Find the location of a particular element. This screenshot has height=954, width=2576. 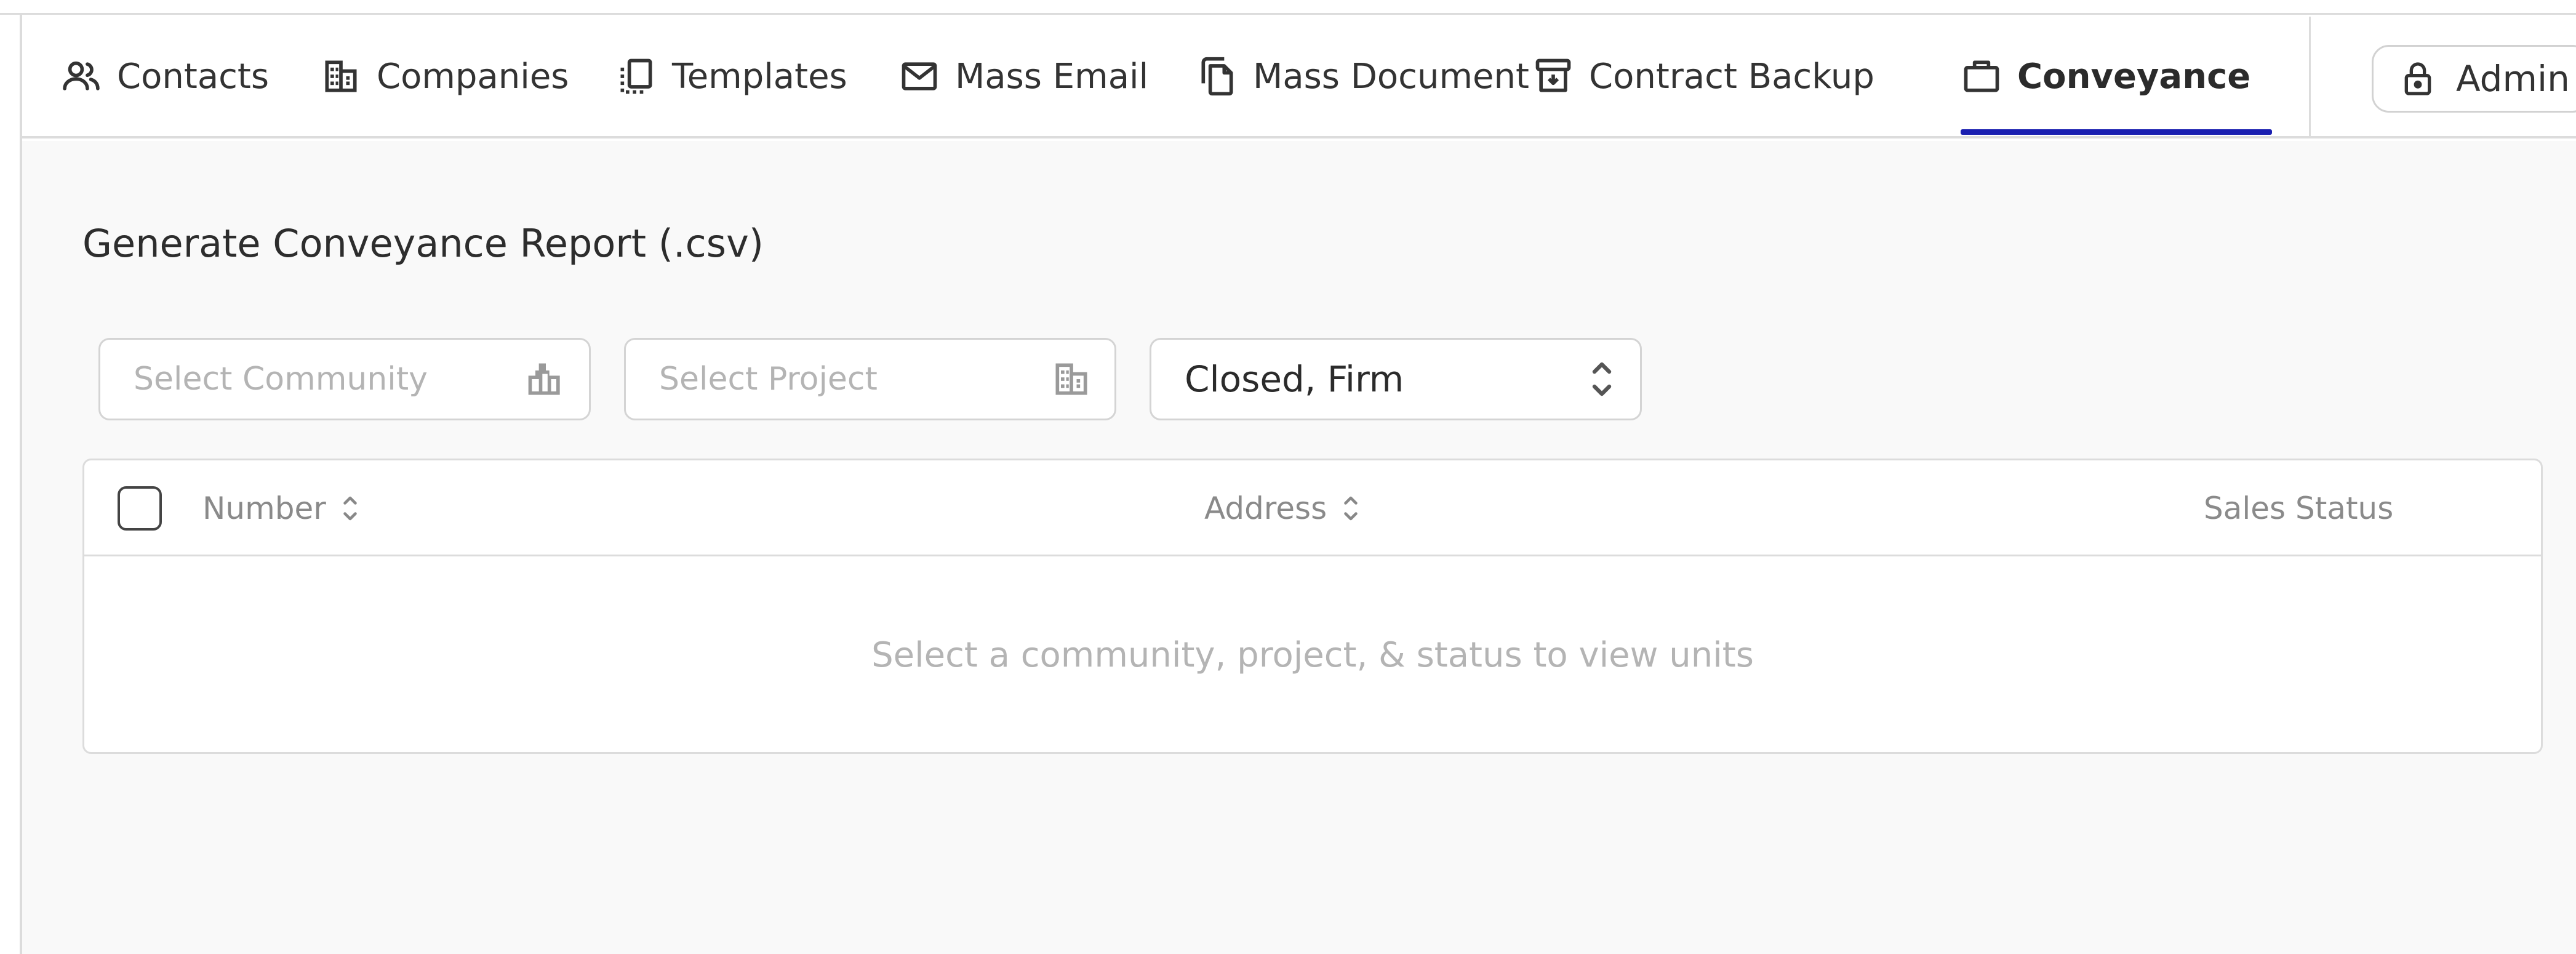

briefcase-icon is located at coordinates (1981, 76).